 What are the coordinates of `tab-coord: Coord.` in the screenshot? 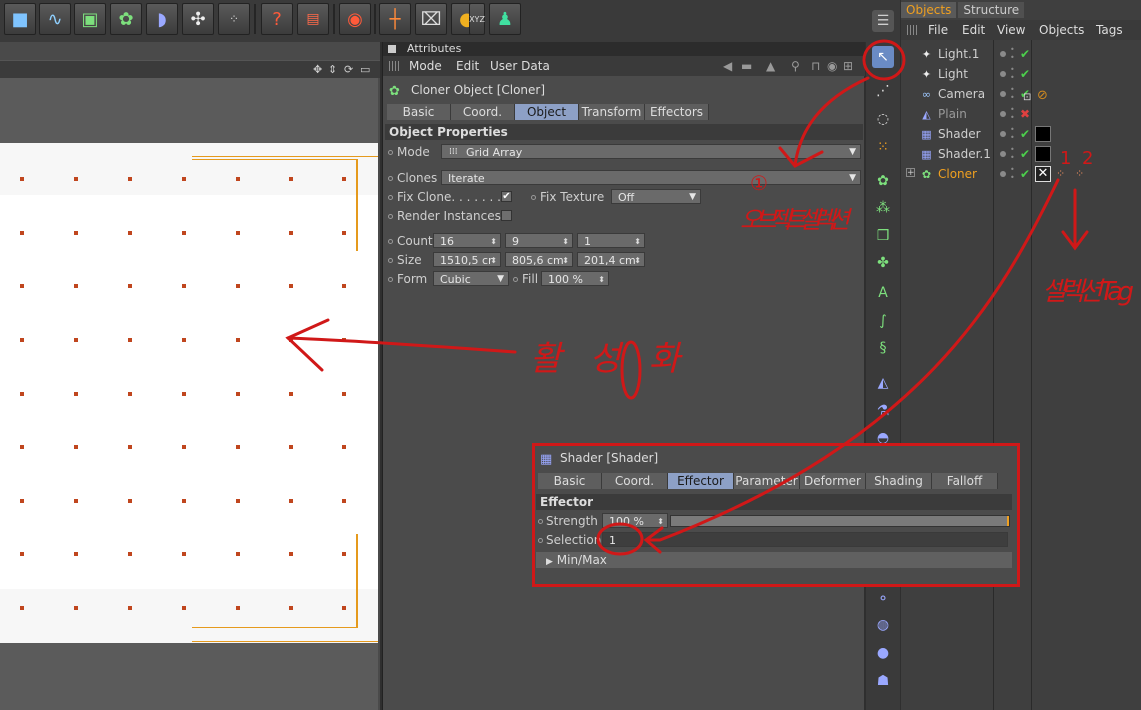 It's located at (483, 112).